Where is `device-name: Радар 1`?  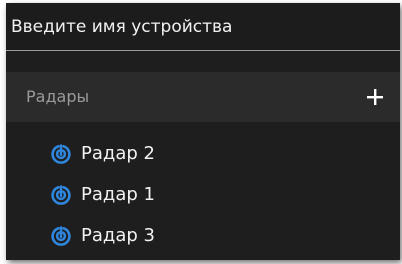 device-name: Радар 1 is located at coordinates (118, 194).